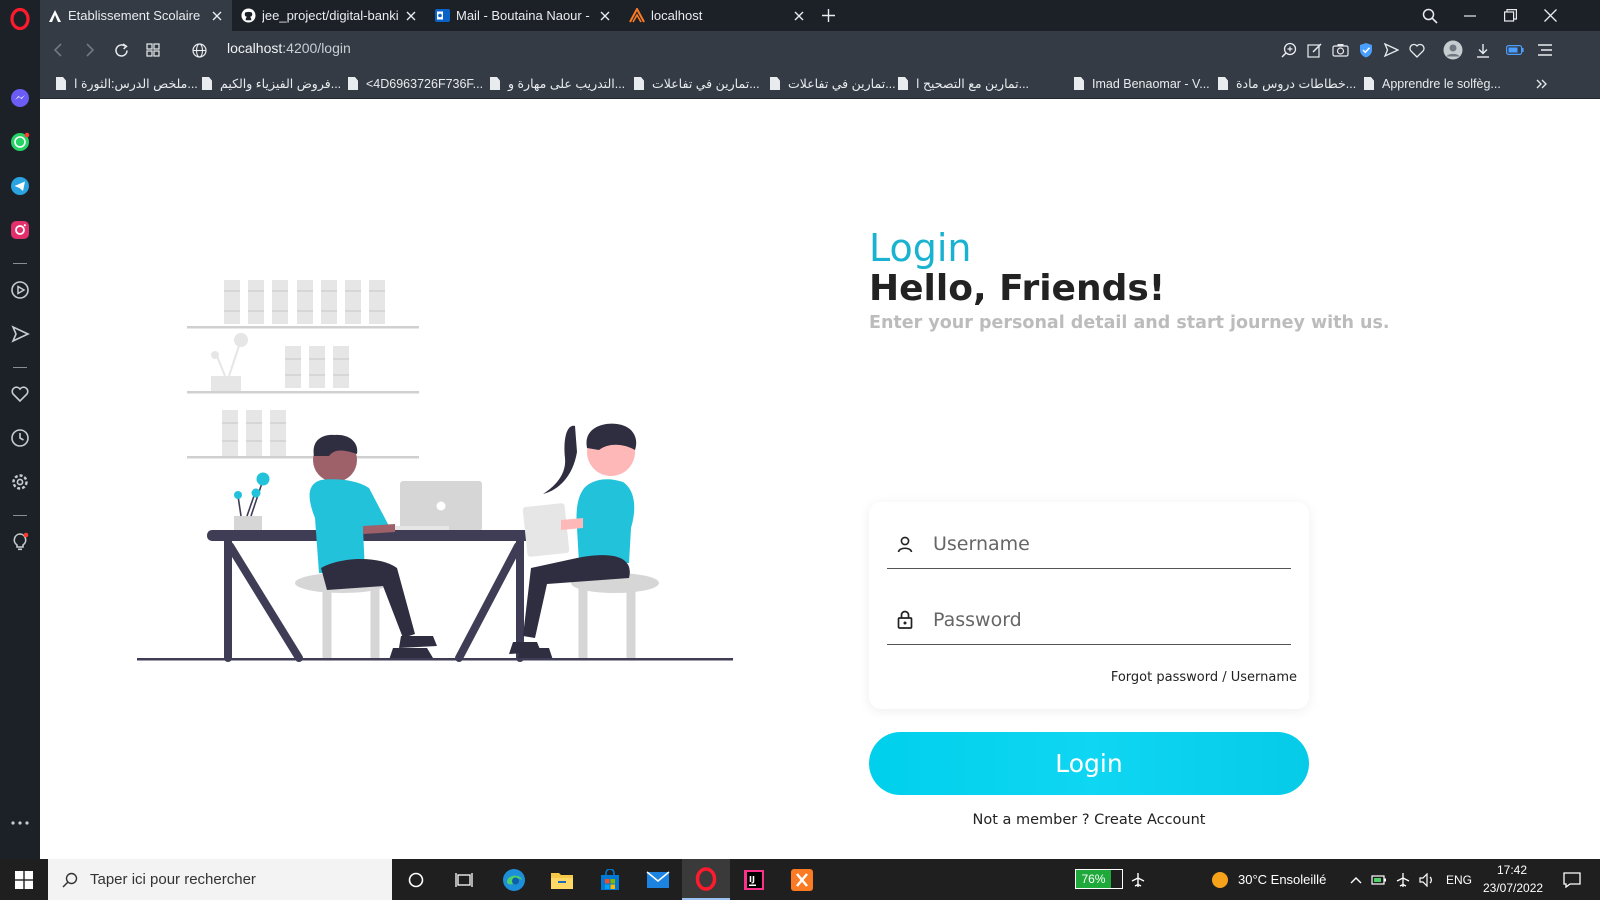 The height and width of the screenshot is (900, 1600). I want to click on telegram-icon, so click(20, 186).